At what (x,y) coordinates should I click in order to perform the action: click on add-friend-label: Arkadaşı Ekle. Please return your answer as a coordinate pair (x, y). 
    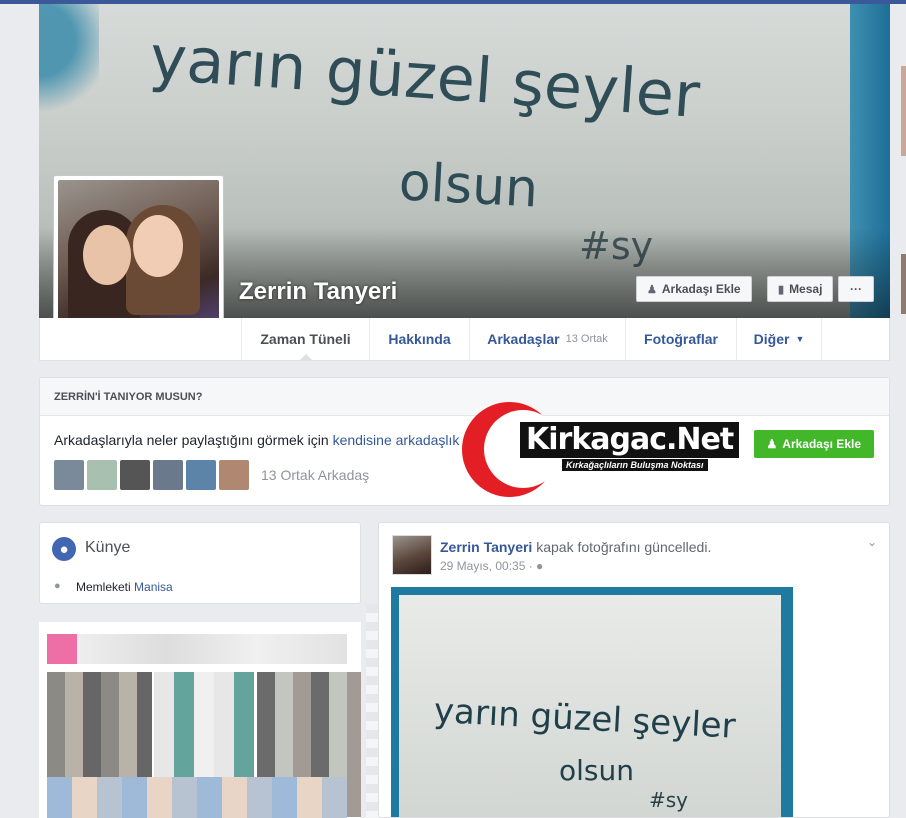
    Looking at the image, I should click on (701, 289).